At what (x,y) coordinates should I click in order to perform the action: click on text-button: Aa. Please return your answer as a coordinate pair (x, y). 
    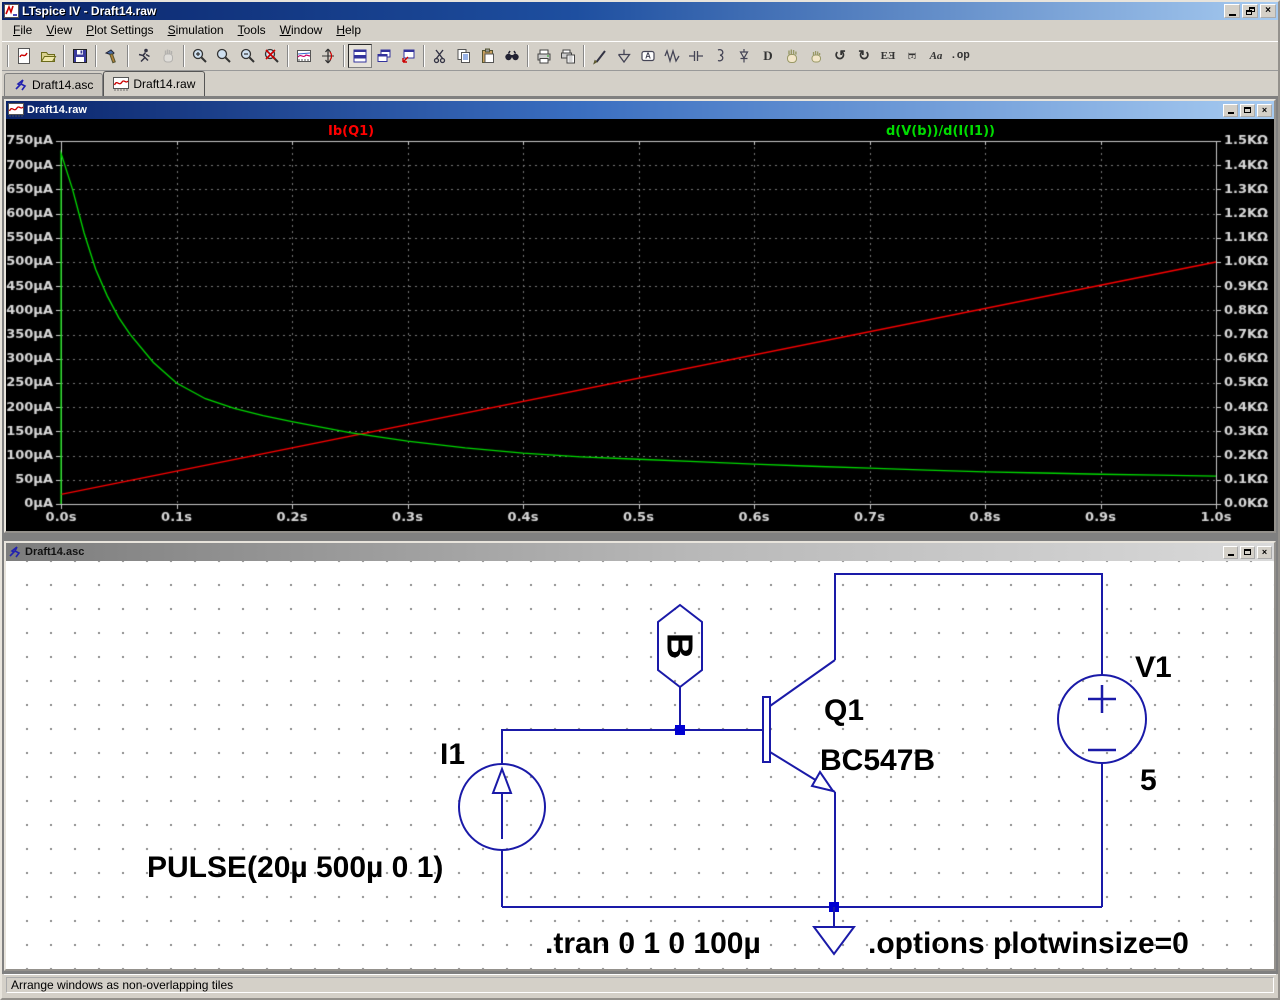
    Looking at the image, I should click on (936, 56).